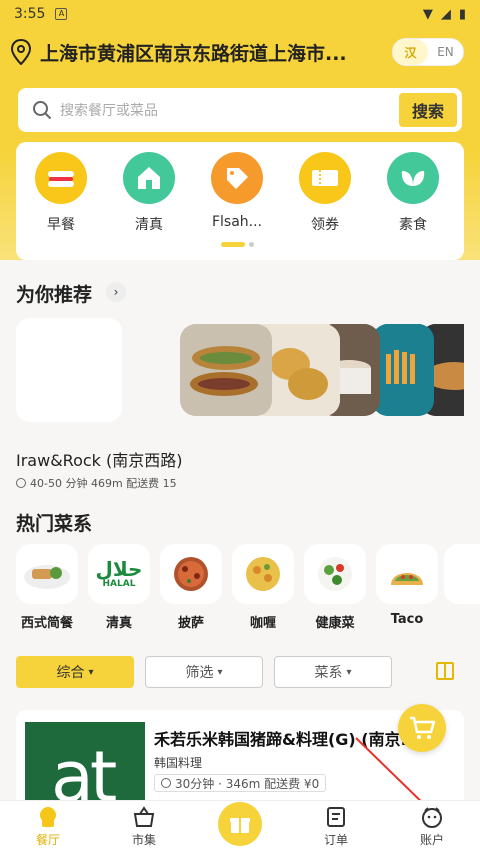 The height and width of the screenshot is (852, 480). Describe the element at coordinates (432, 817) in the screenshot. I see `account-face-icon` at that location.